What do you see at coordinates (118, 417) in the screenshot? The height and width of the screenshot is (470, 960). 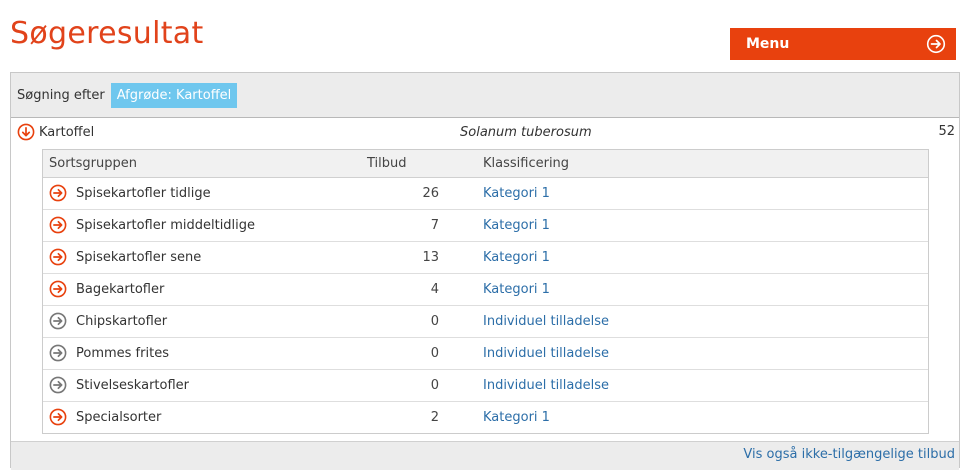 I see `variety-group-name: Specialsorter` at bounding box center [118, 417].